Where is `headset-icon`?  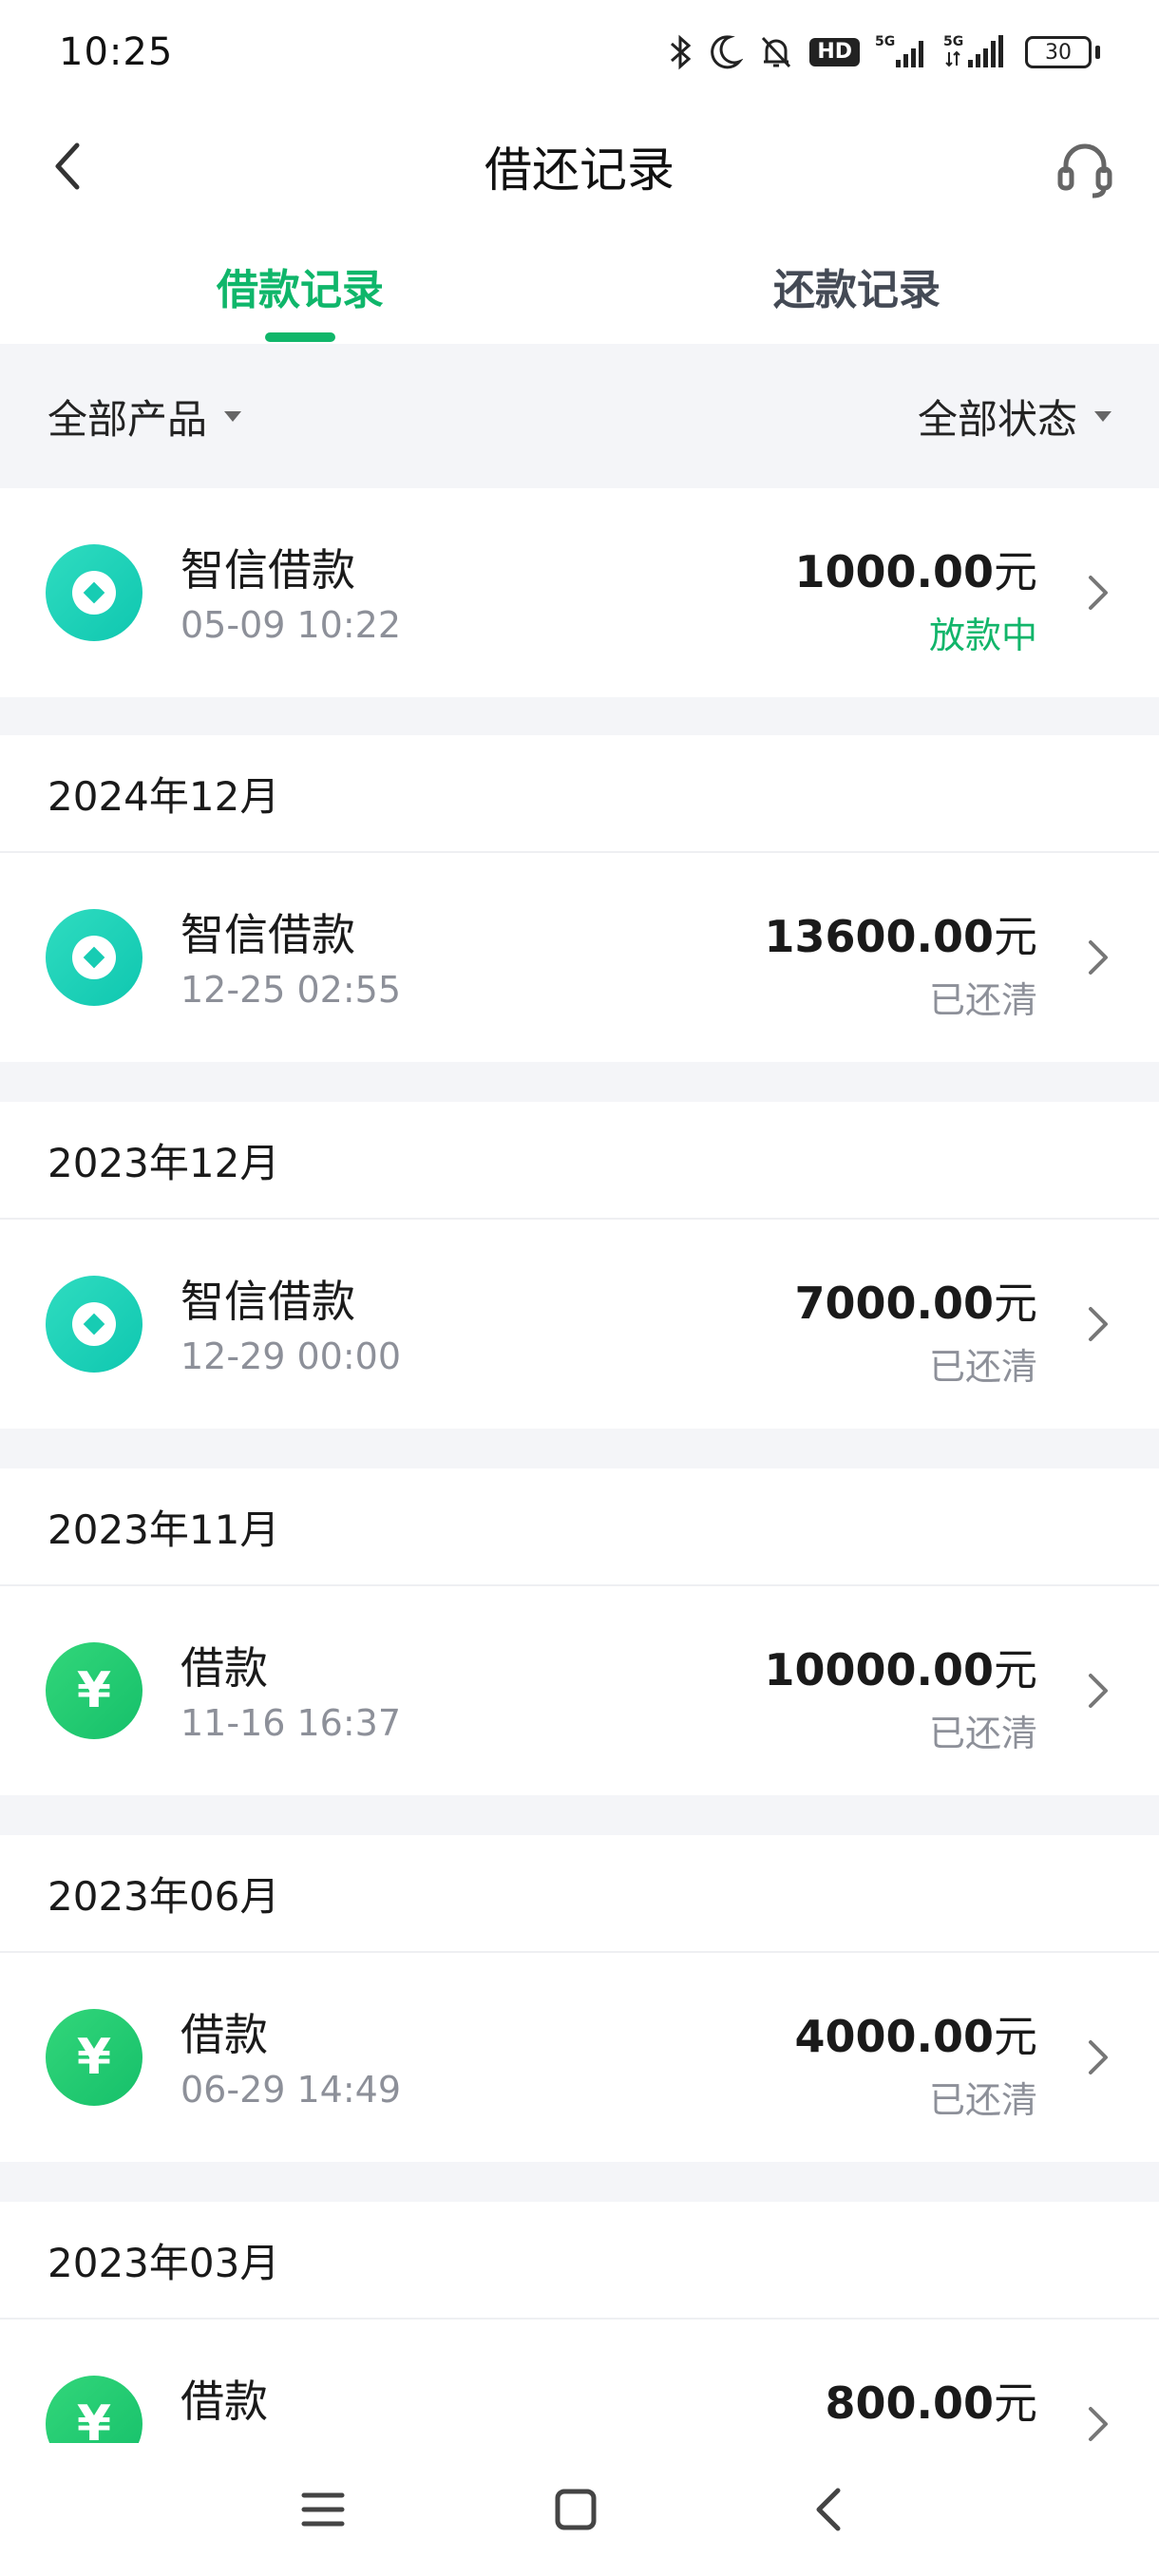
headset-icon is located at coordinates (1084, 171).